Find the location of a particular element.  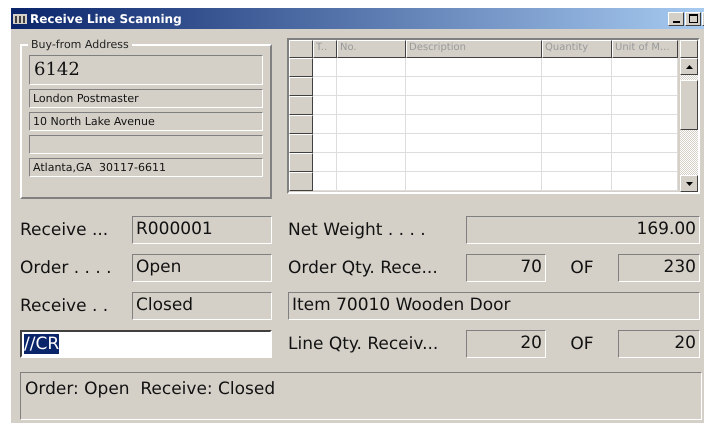

address-field: London Postmaster is located at coordinates (146, 98).